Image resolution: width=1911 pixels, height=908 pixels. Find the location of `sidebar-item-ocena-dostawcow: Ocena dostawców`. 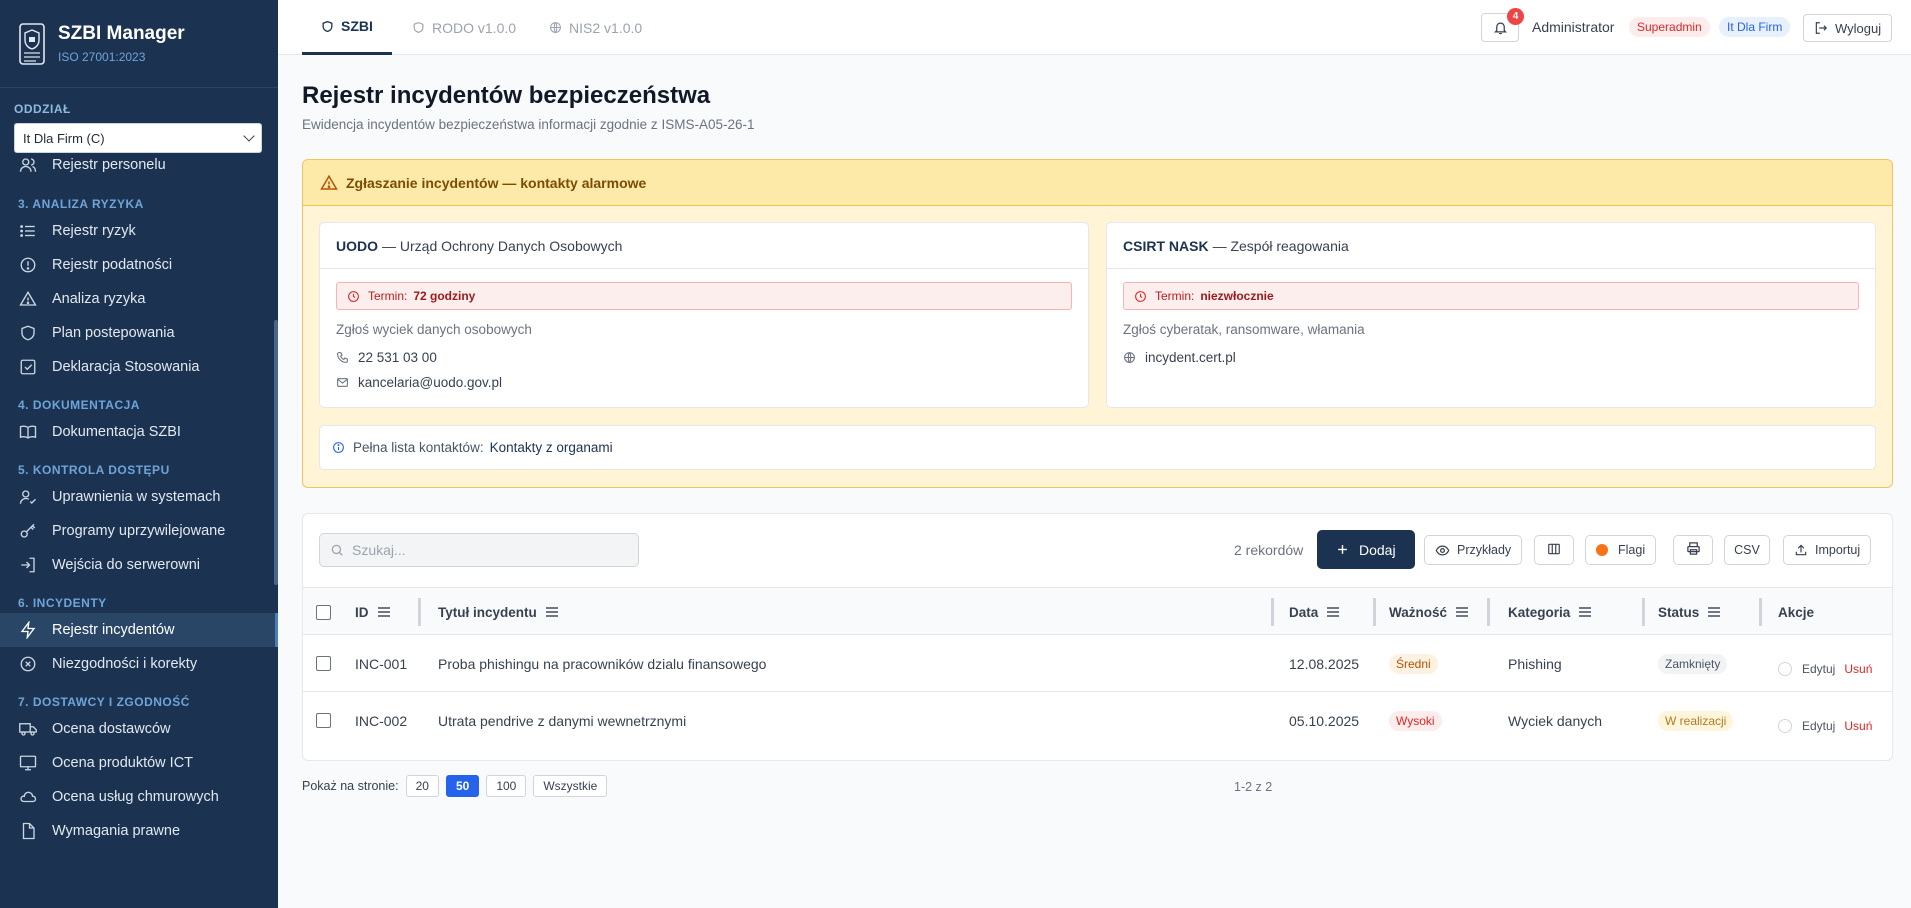

sidebar-item-ocena-dostawcow: Ocena dostawców is located at coordinates (139, 729).